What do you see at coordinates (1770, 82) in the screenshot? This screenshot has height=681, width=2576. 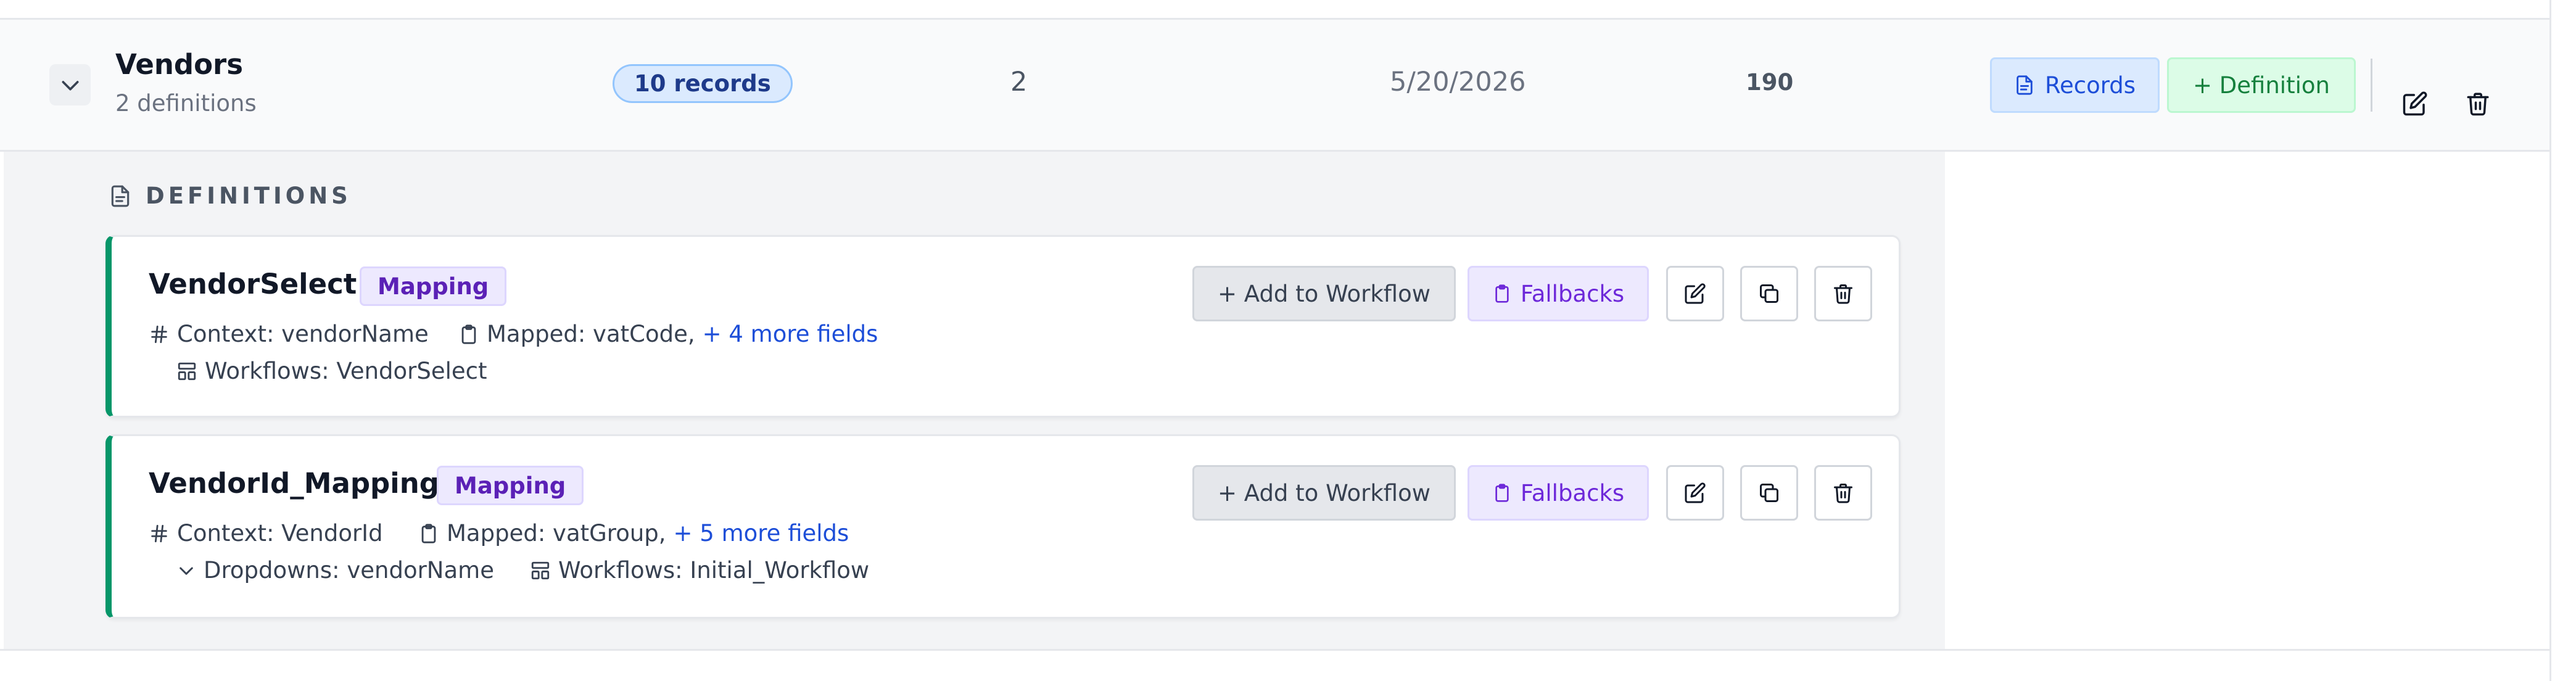 I see `vendor-number: 190` at bounding box center [1770, 82].